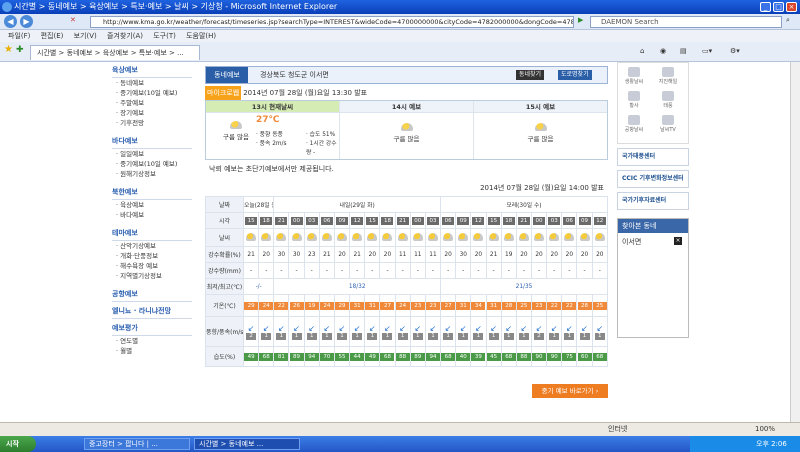 The image size is (800, 452). Describe the element at coordinates (508, 220) in the screenshot. I see `hour-cell: 18` at that location.